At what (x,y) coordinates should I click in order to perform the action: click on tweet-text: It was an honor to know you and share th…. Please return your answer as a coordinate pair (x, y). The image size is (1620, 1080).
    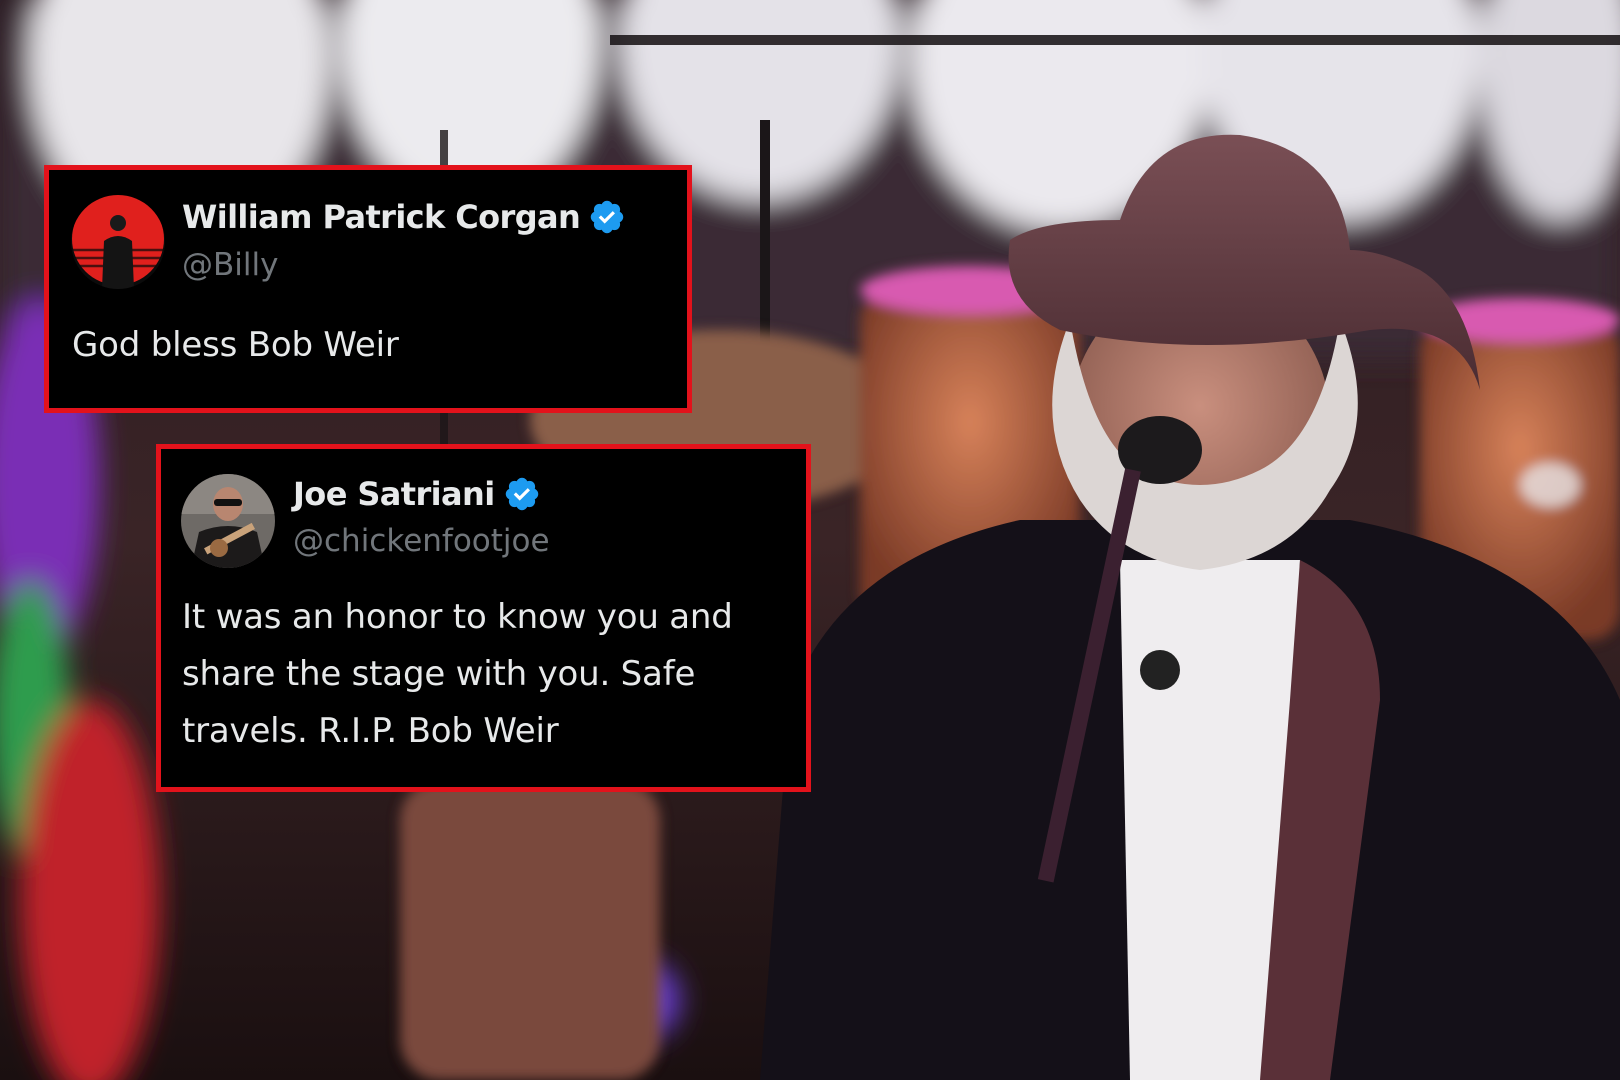
    Looking at the image, I should click on (457, 674).